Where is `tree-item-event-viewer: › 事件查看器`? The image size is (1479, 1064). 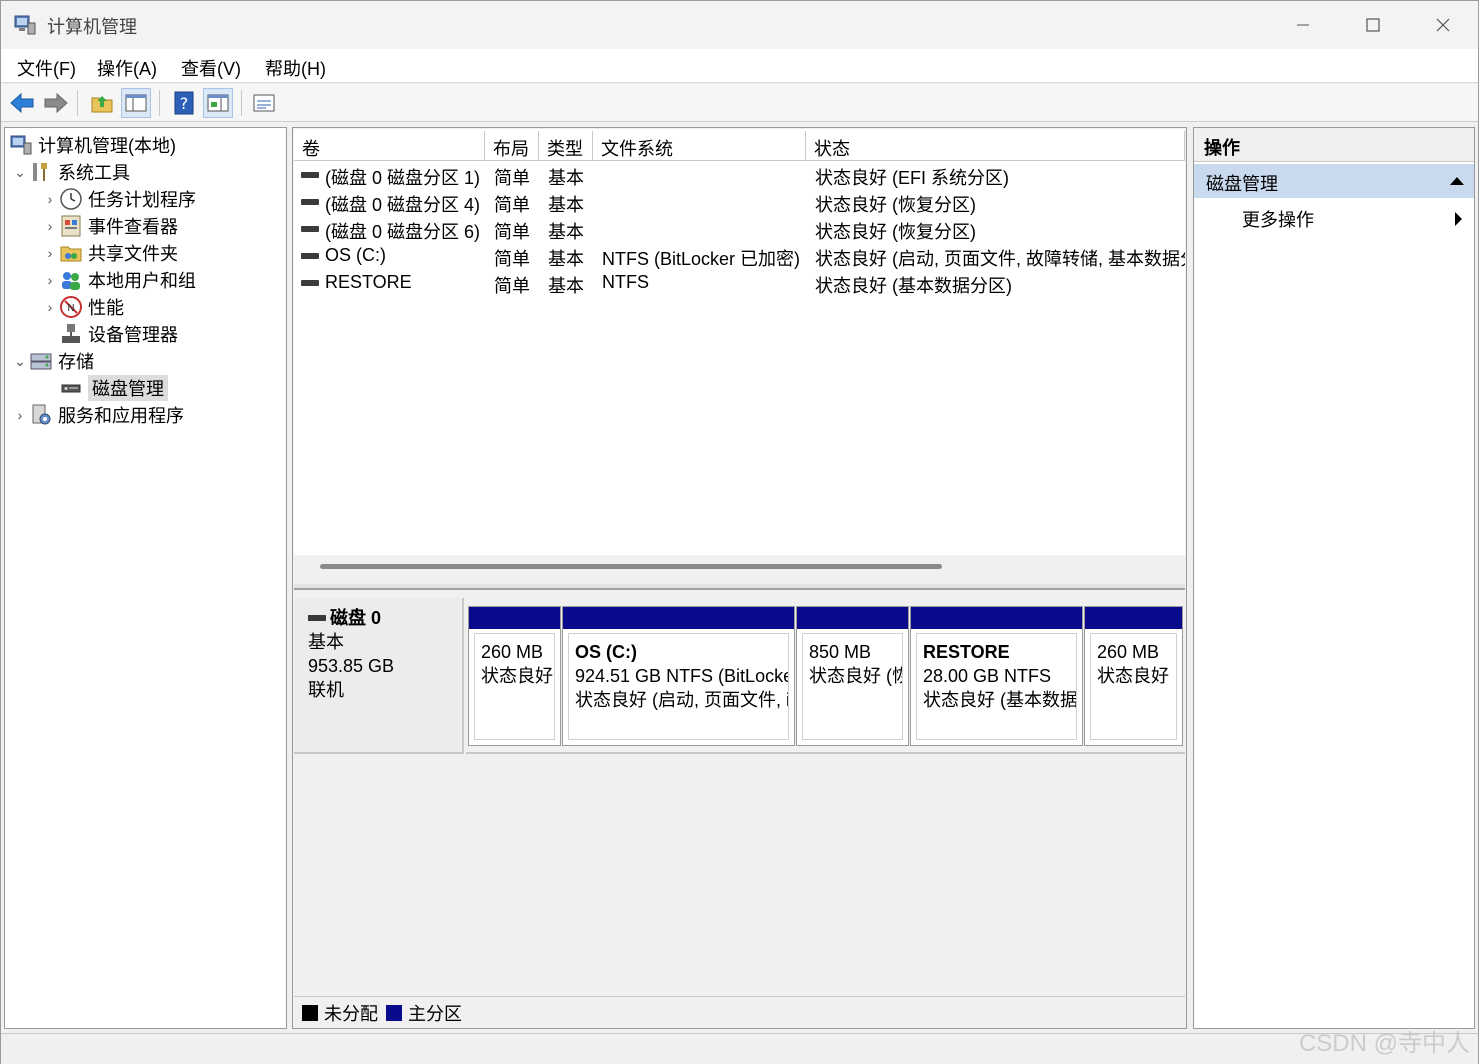 tree-item-event-viewer: › 事件查看器 is located at coordinates (109, 226).